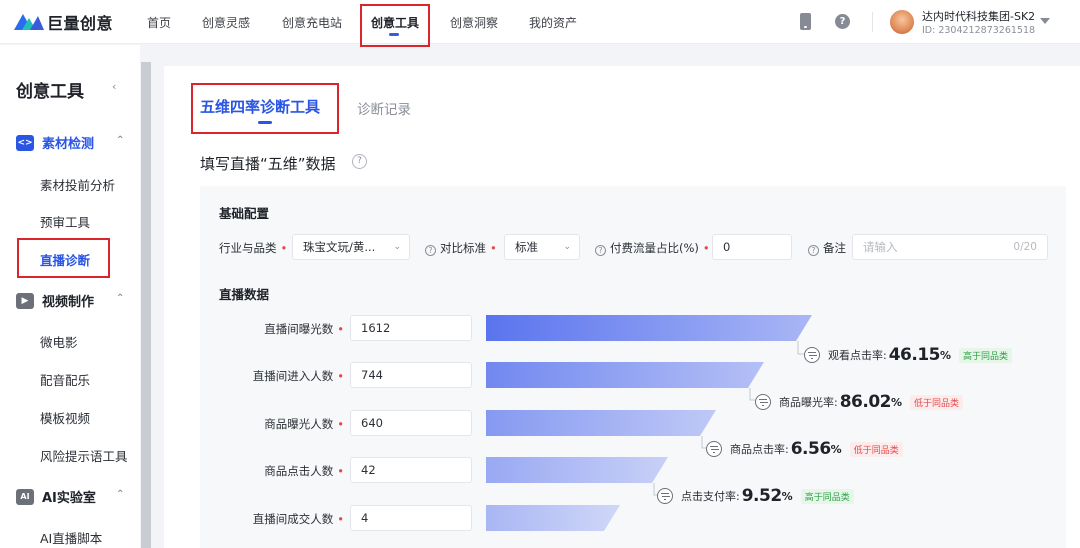  What do you see at coordinates (304, 471) in the screenshot?
I see `funnel-label-product-clicks: 商品点击人数 •` at bounding box center [304, 471].